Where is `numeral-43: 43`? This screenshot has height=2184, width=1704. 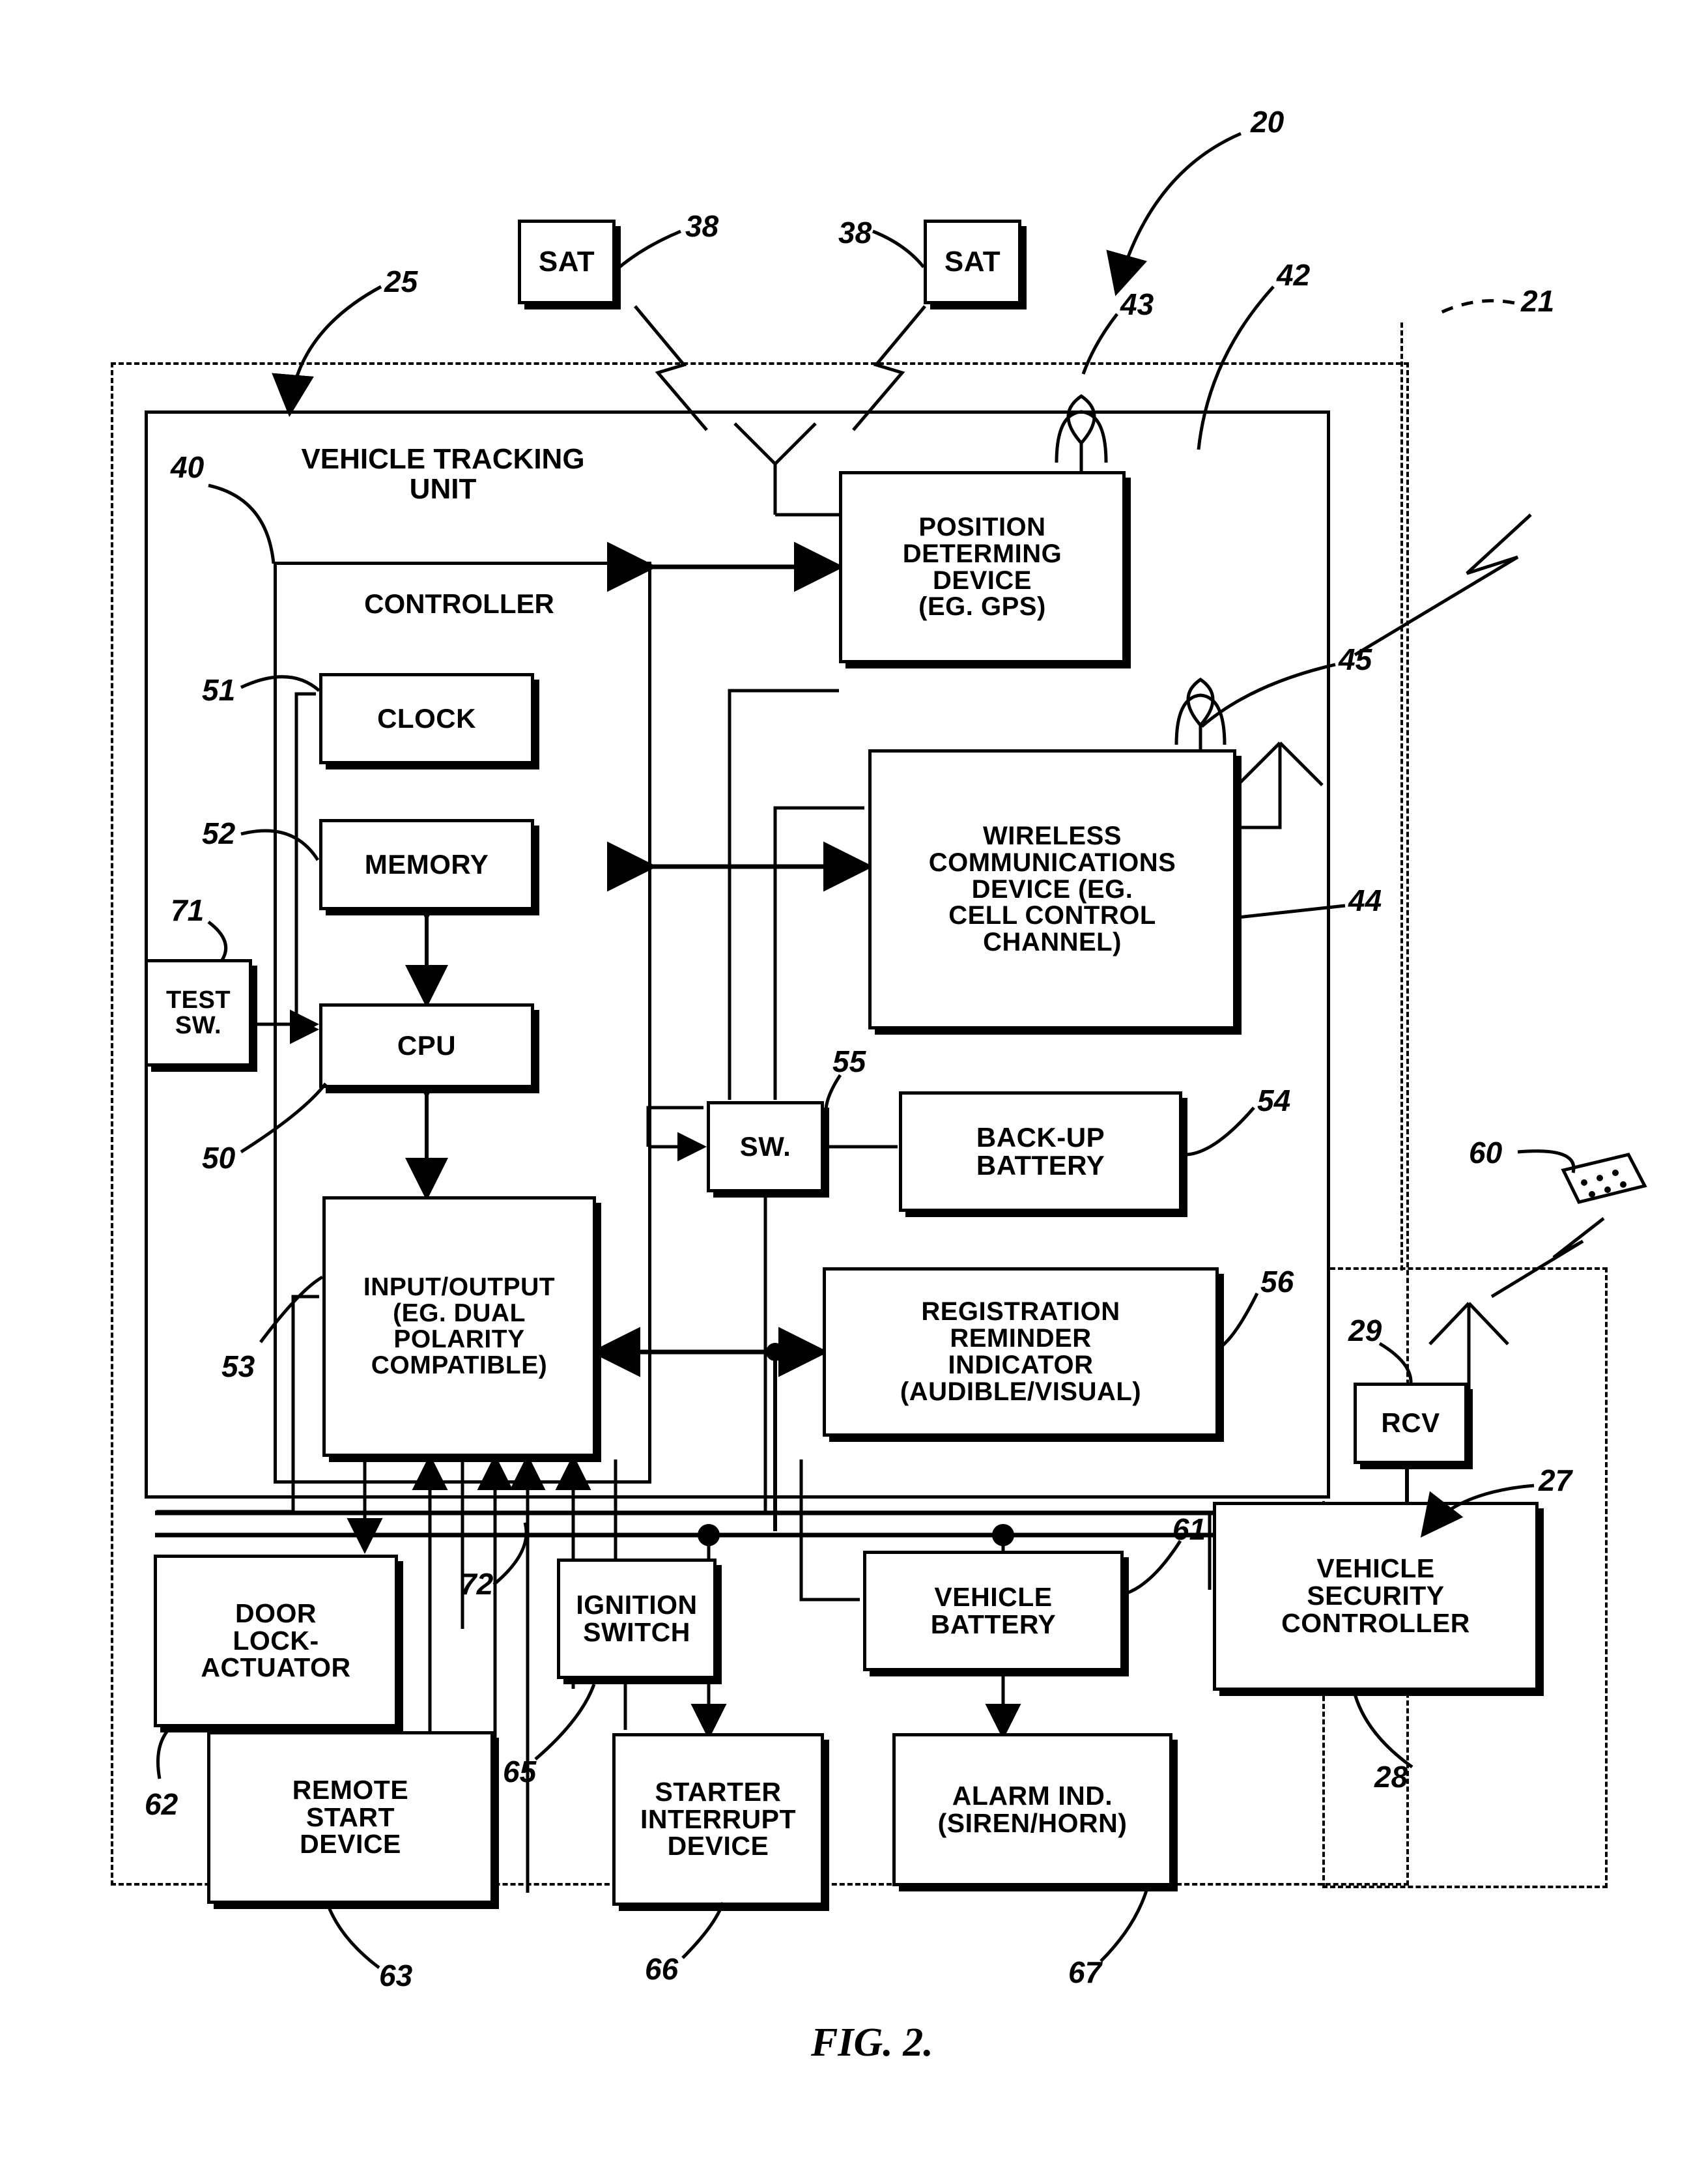 numeral-43: 43 is located at coordinates (1137, 304).